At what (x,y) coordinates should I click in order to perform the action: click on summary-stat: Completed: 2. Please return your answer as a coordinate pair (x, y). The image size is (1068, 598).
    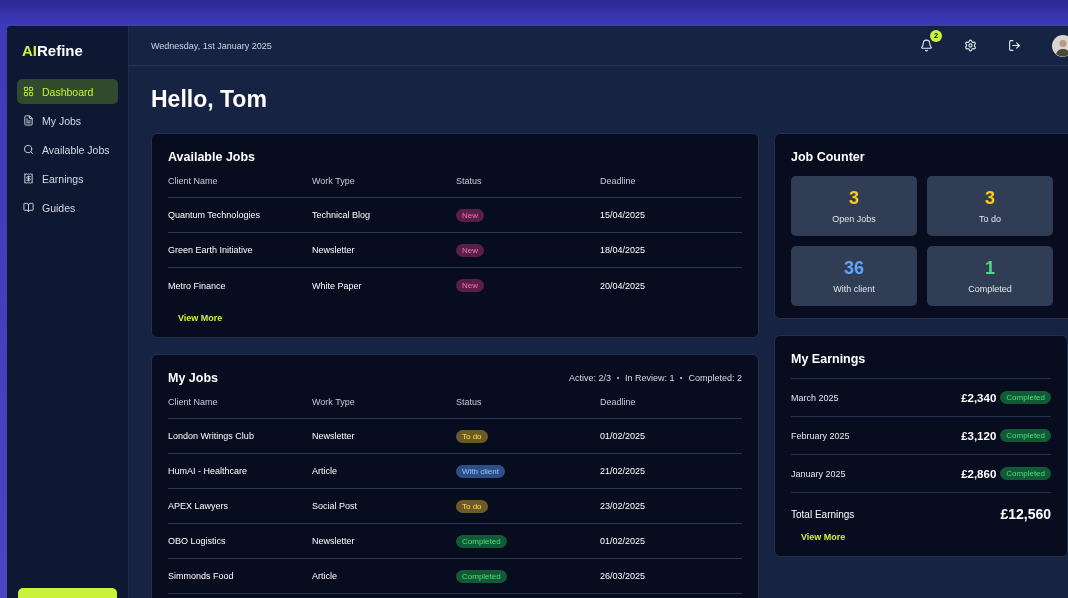
    Looking at the image, I should click on (715, 378).